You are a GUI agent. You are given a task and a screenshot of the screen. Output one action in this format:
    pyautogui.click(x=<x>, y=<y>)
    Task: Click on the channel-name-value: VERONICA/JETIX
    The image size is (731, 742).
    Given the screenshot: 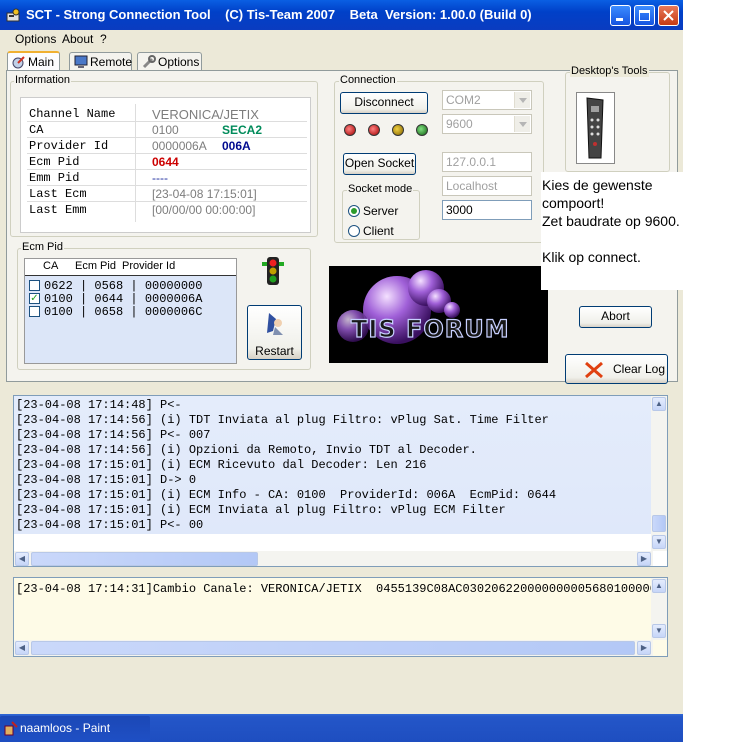 What is the action you would take?
    pyautogui.click(x=205, y=114)
    